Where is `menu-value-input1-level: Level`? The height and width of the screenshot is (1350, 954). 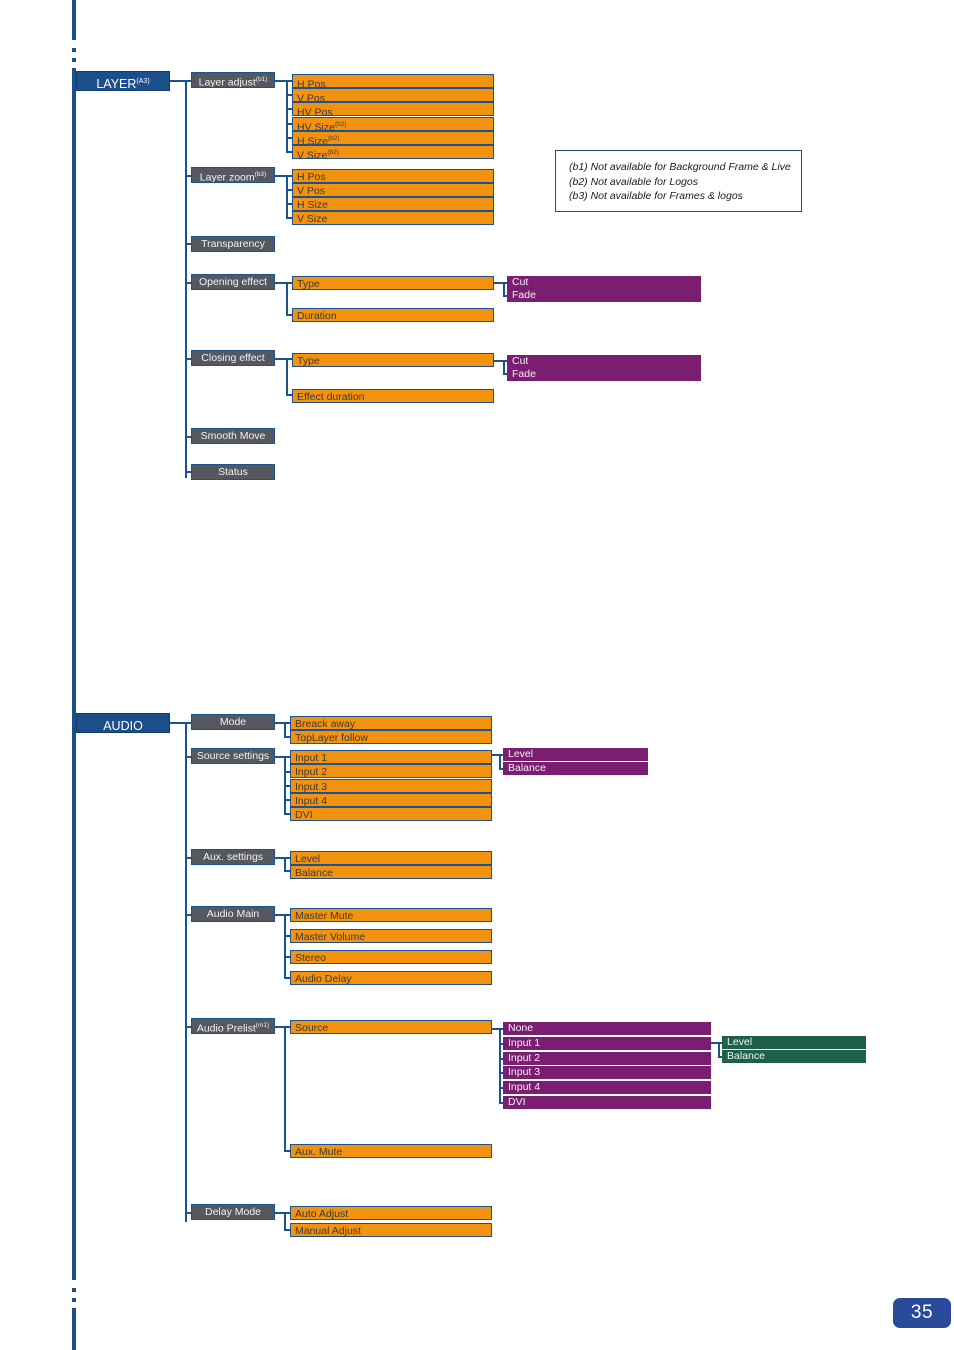
menu-value-input1-level: Level is located at coordinates (575, 754).